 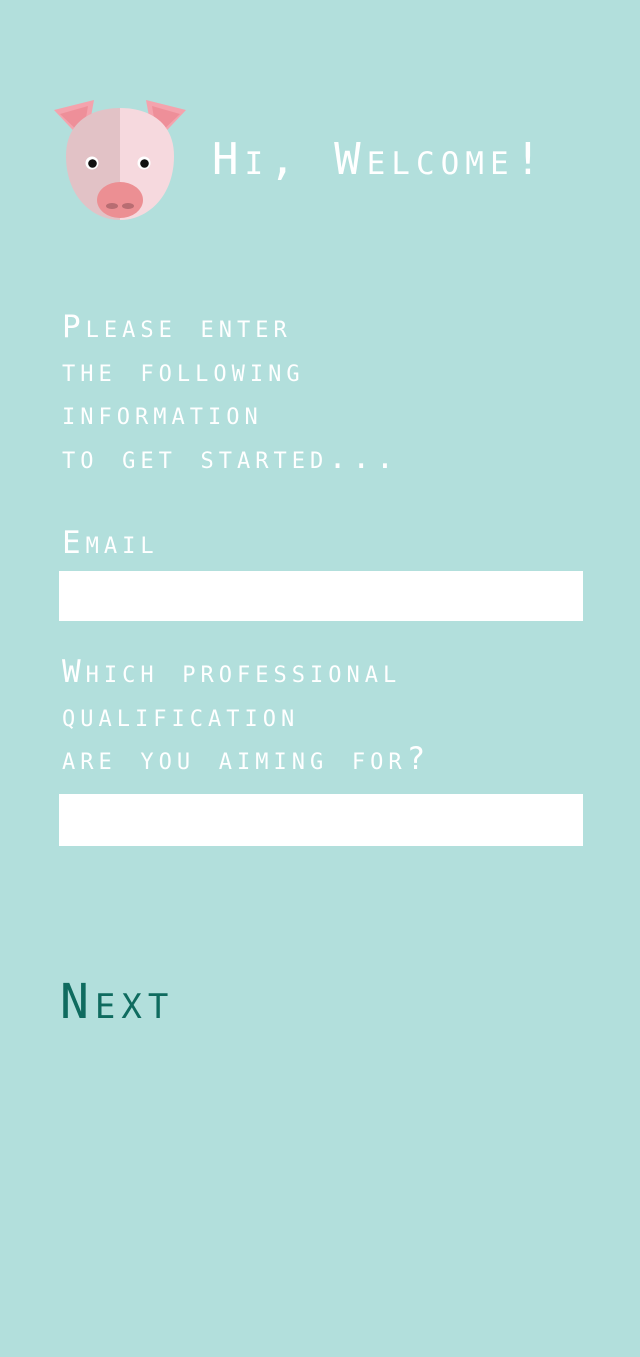 I want to click on email-label-text: Email, so click(x=110, y=543).